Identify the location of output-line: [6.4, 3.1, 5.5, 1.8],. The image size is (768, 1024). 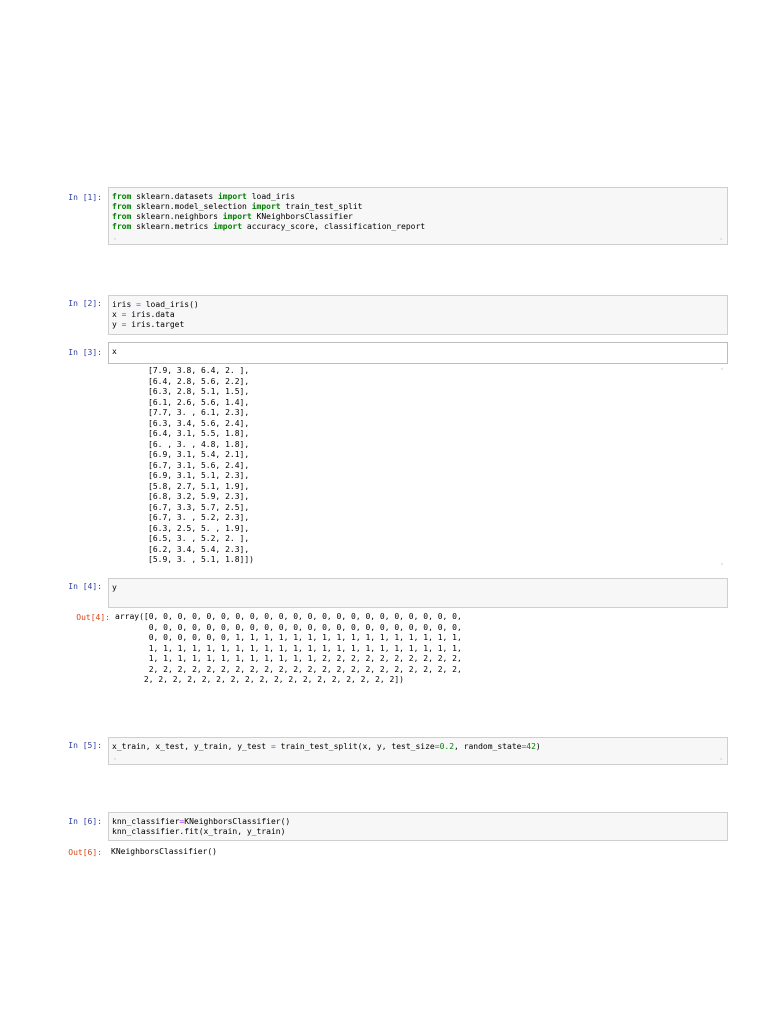
(199, 433).